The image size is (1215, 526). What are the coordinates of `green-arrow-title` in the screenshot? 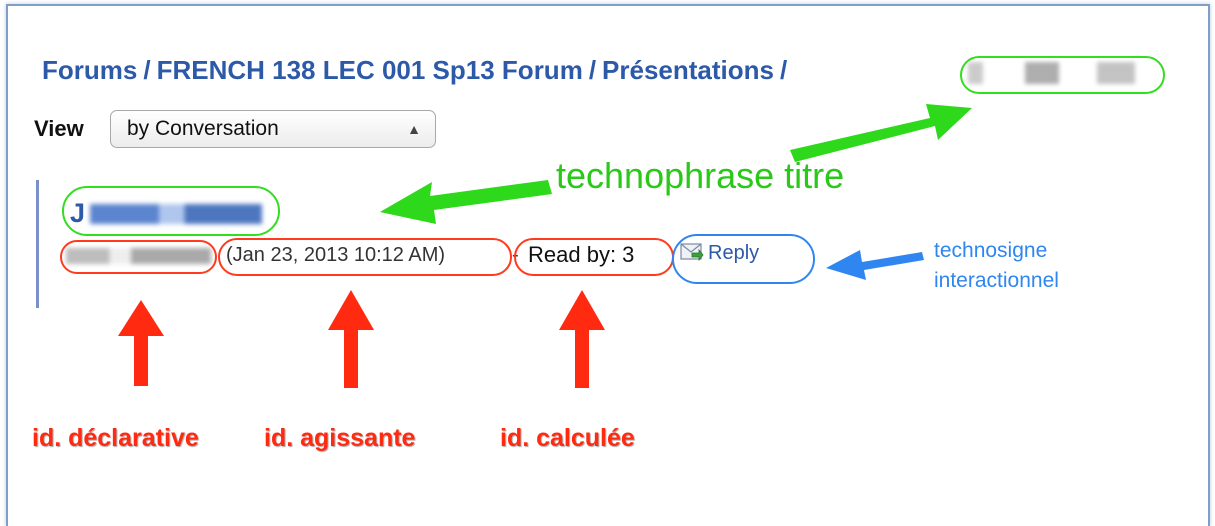 It's located at (466, 202).